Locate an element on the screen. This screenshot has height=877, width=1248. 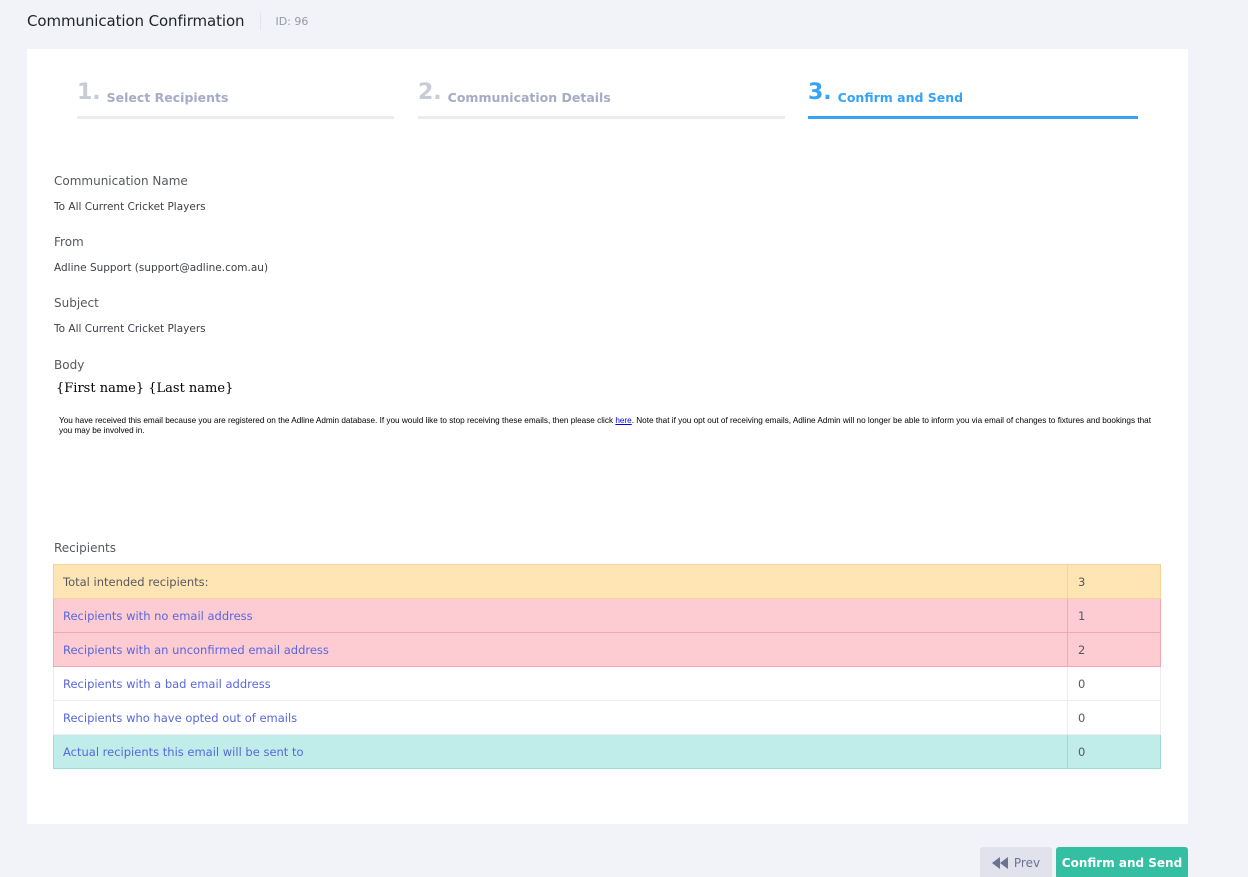
row-count: 2 is located at coordinates (1114, 649).